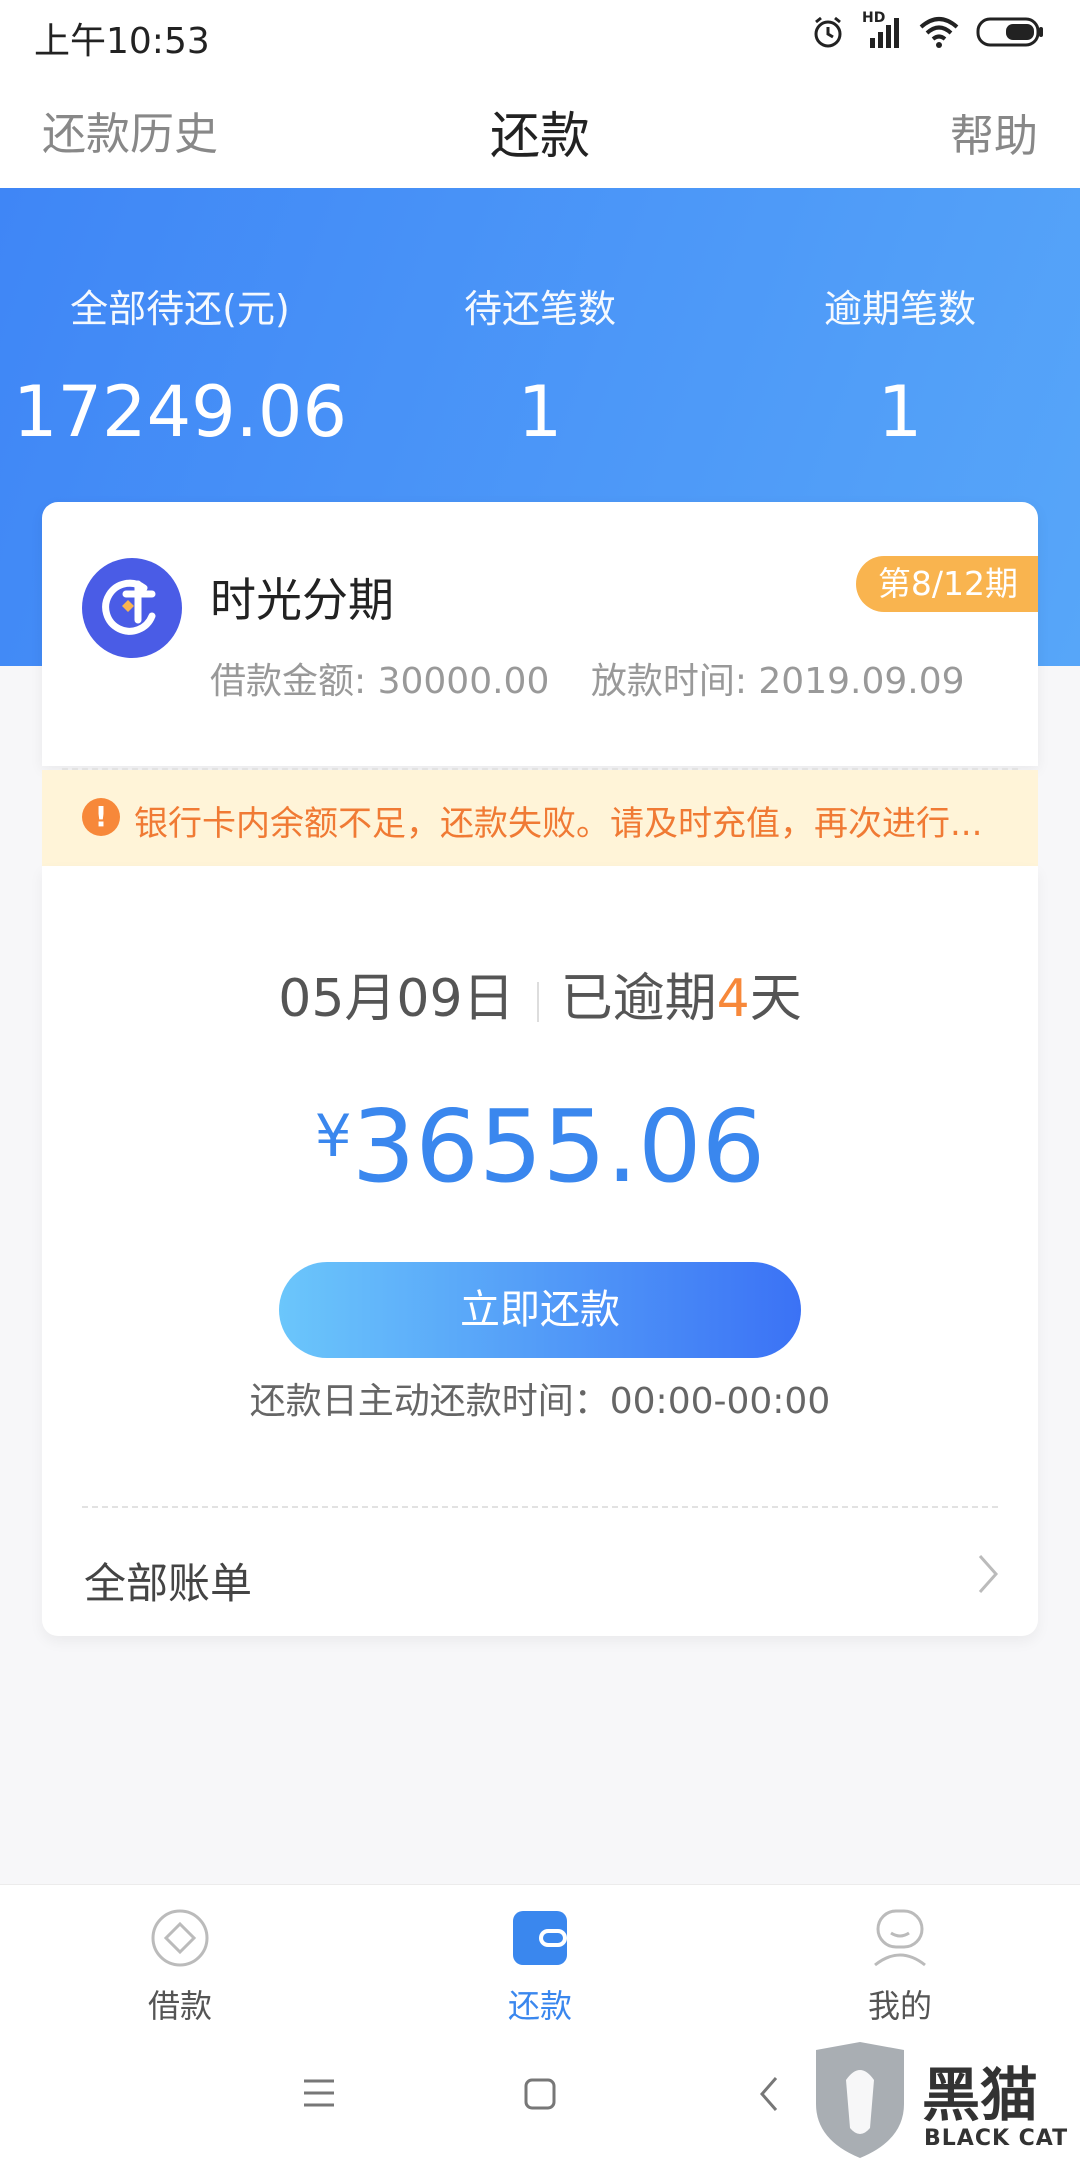 This screenshot has width=1080, height=2160. Describe the element at coordinates (994, 132) in the screenshot. I see `help-link: 帮助` at that location.